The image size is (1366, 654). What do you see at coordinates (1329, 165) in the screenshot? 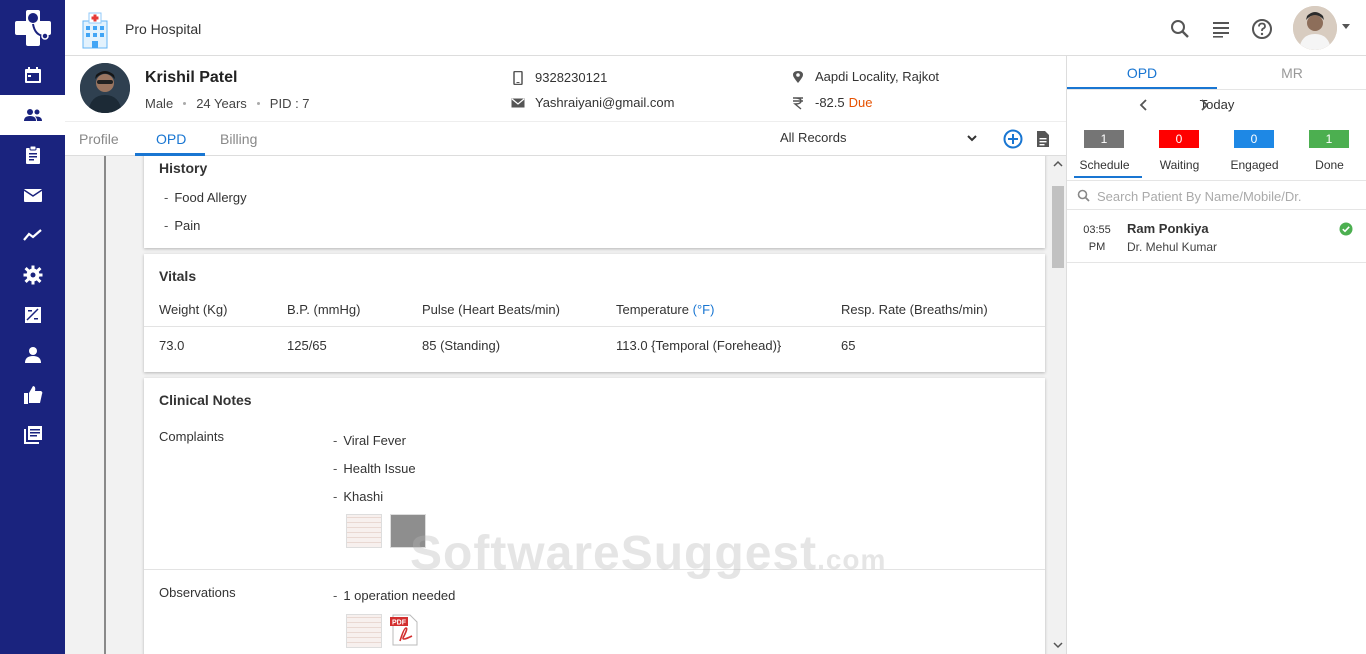
I see `done-label: Done` at bounding box center [1329, 165].